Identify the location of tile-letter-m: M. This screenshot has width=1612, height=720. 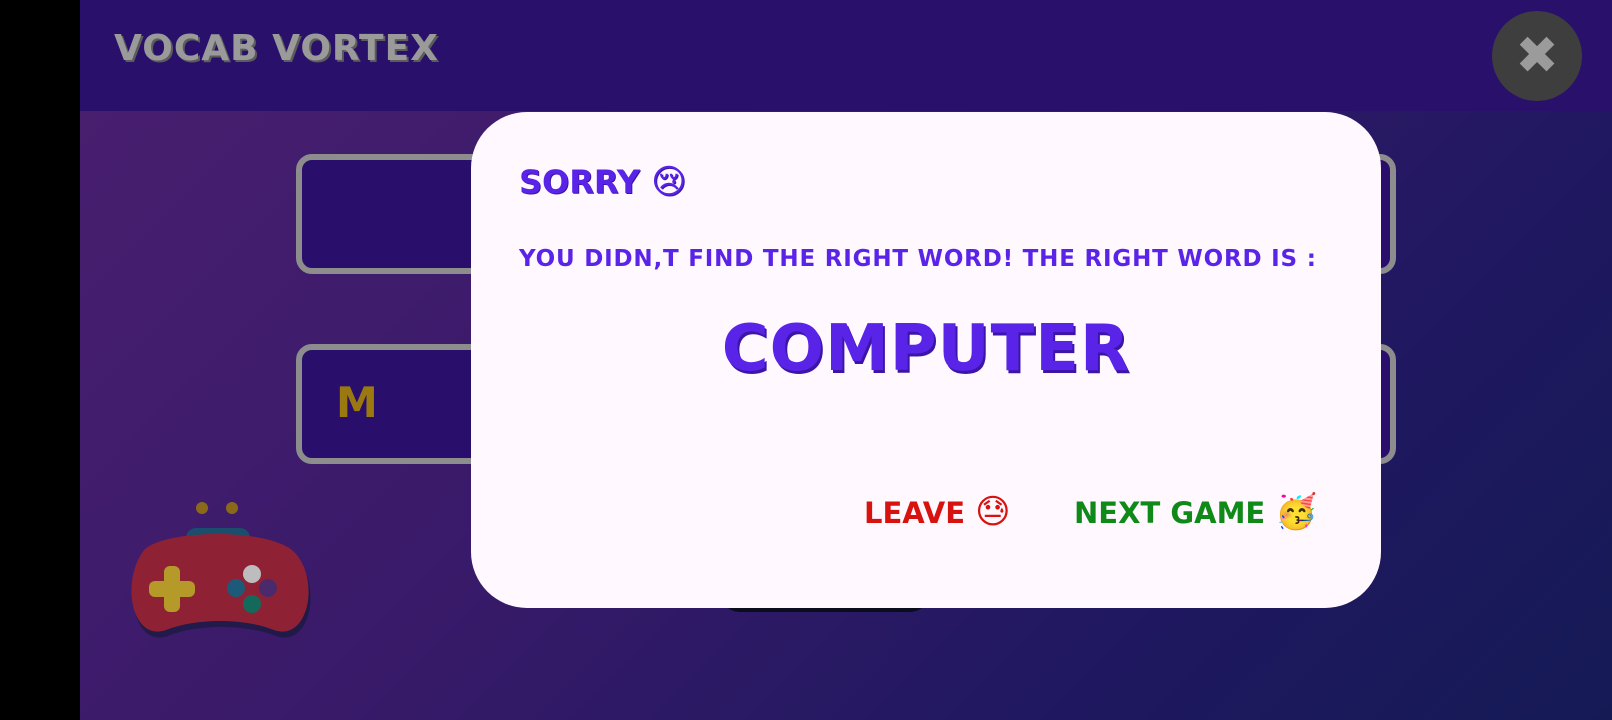
(357, 402).